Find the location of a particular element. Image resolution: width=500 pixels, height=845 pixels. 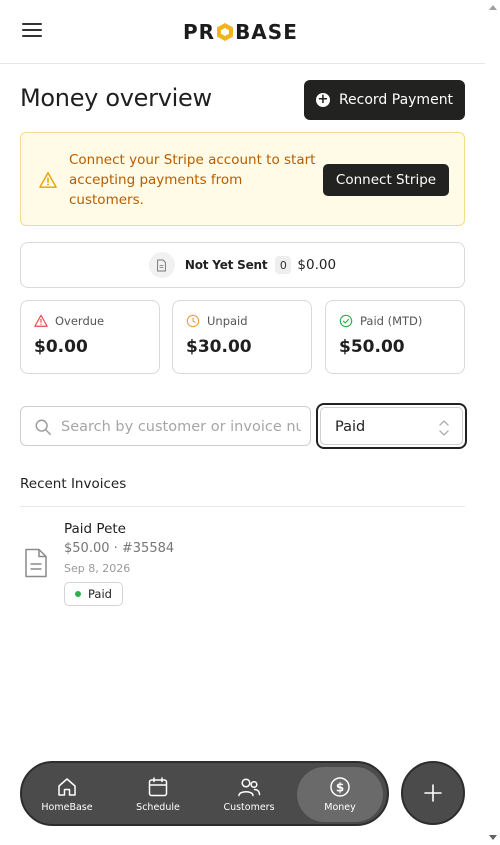

status-badge: Paid is located at coordinates (93, 594).